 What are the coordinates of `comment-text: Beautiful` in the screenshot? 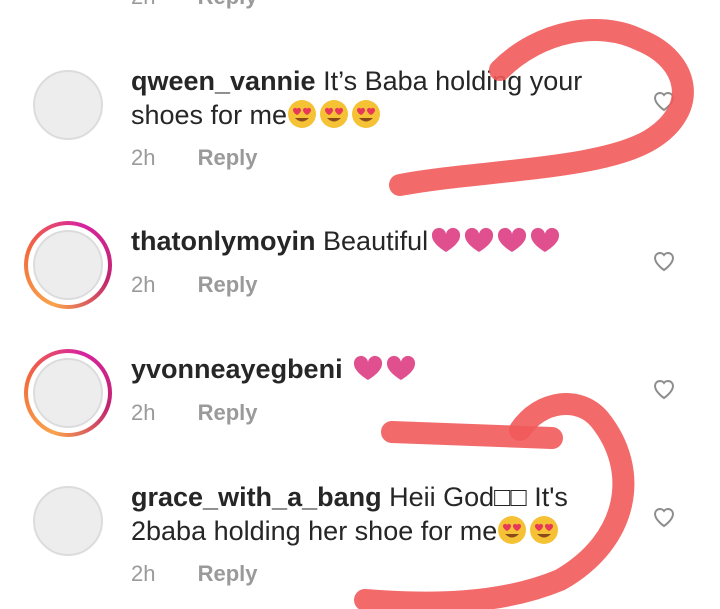 It's located at (376, 241).